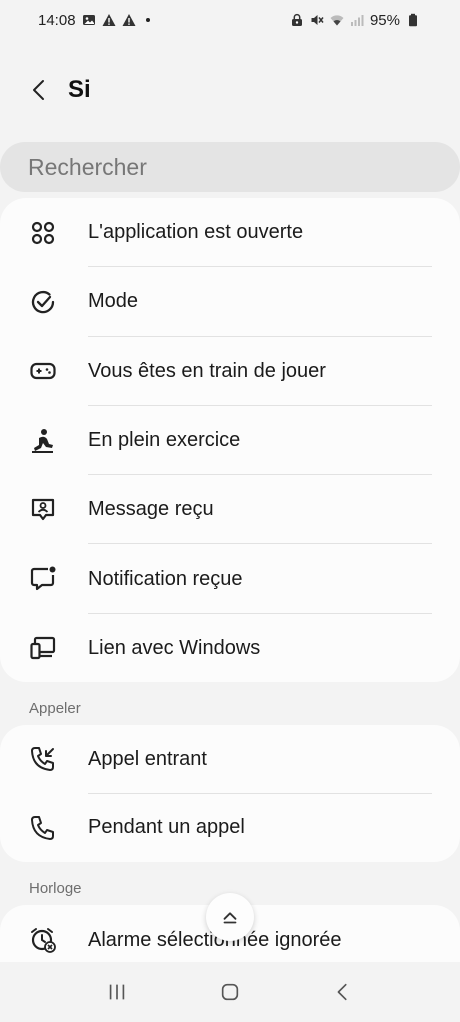 The height and width of the screenshot is (1022, 460). What do you see at coordinates (43, 302) in the screenshot?
I see `mode-check-icon` at bounding box center [43, 302].